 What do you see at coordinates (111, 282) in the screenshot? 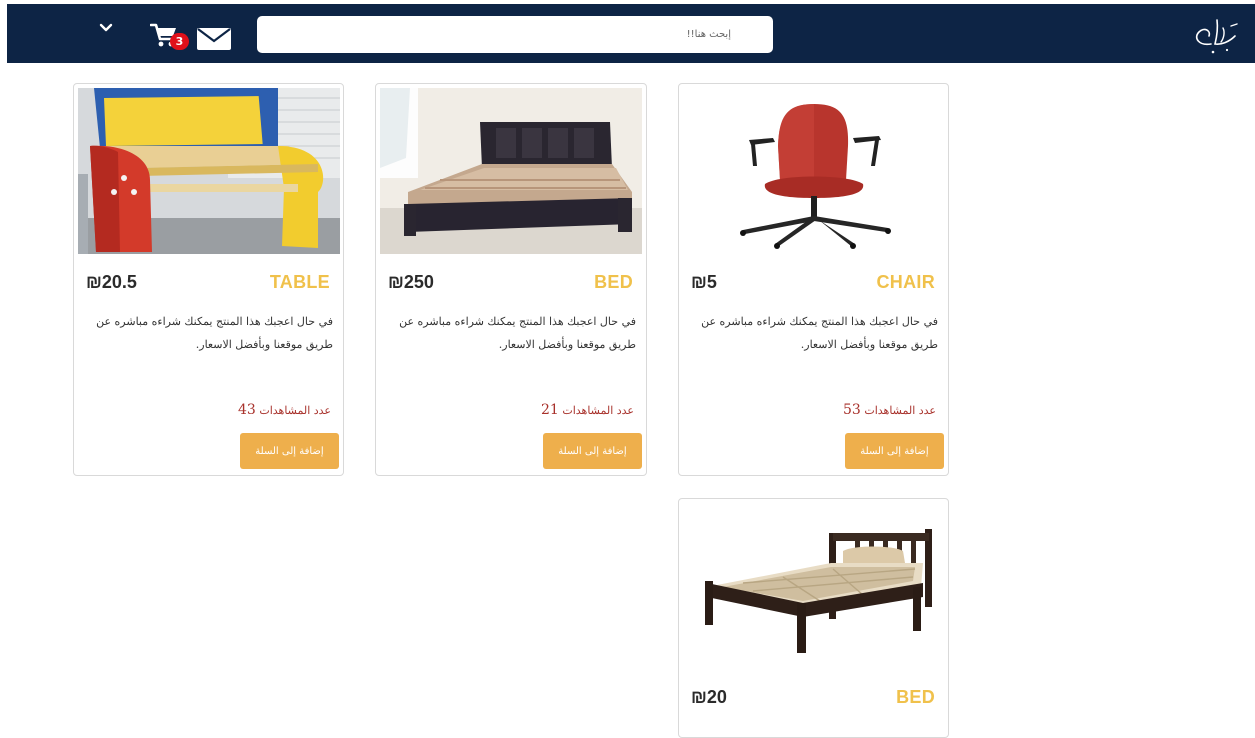
I see `product-price: ₪20.5` at bounding box center [111, 282].